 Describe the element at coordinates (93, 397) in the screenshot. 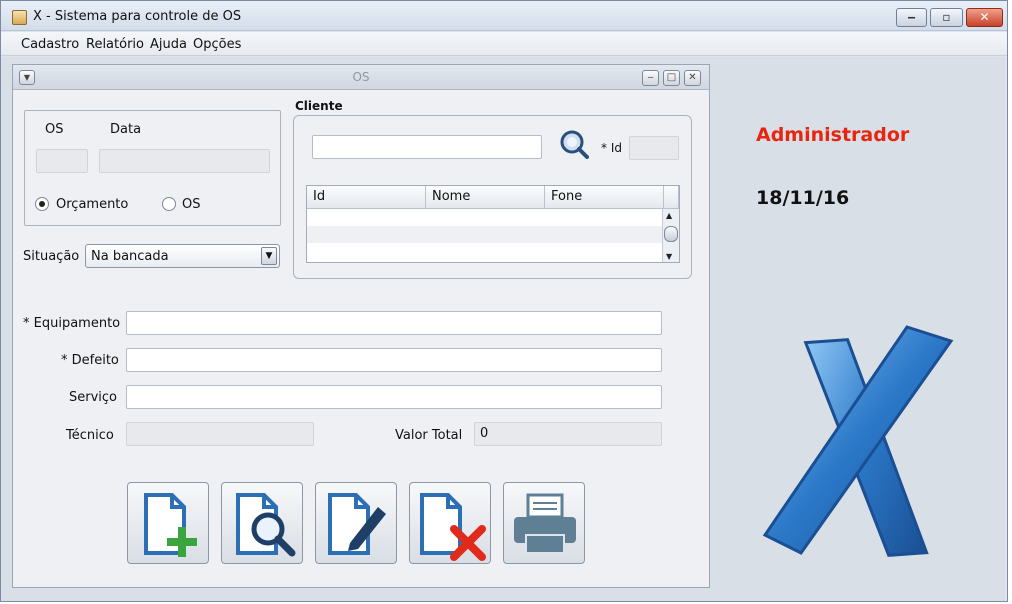

I see `servico-label: Serviço` at that location.